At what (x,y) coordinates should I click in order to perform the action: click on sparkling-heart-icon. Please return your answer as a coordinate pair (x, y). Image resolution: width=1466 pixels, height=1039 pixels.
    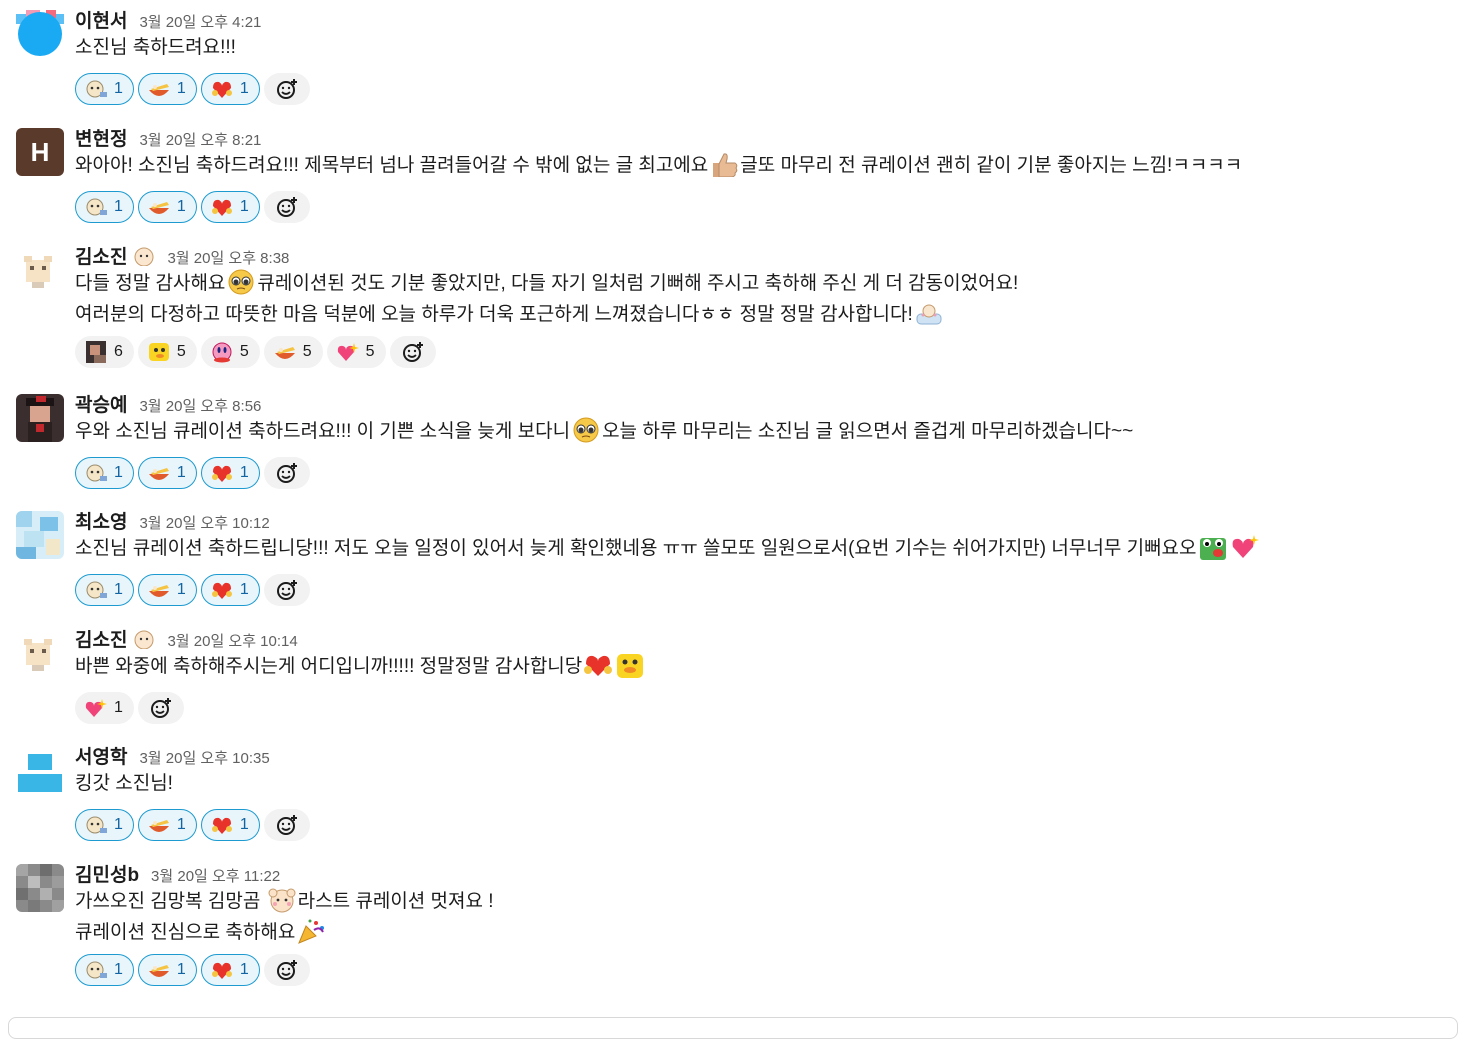
    Looking at the image, I should click on (96, 708).